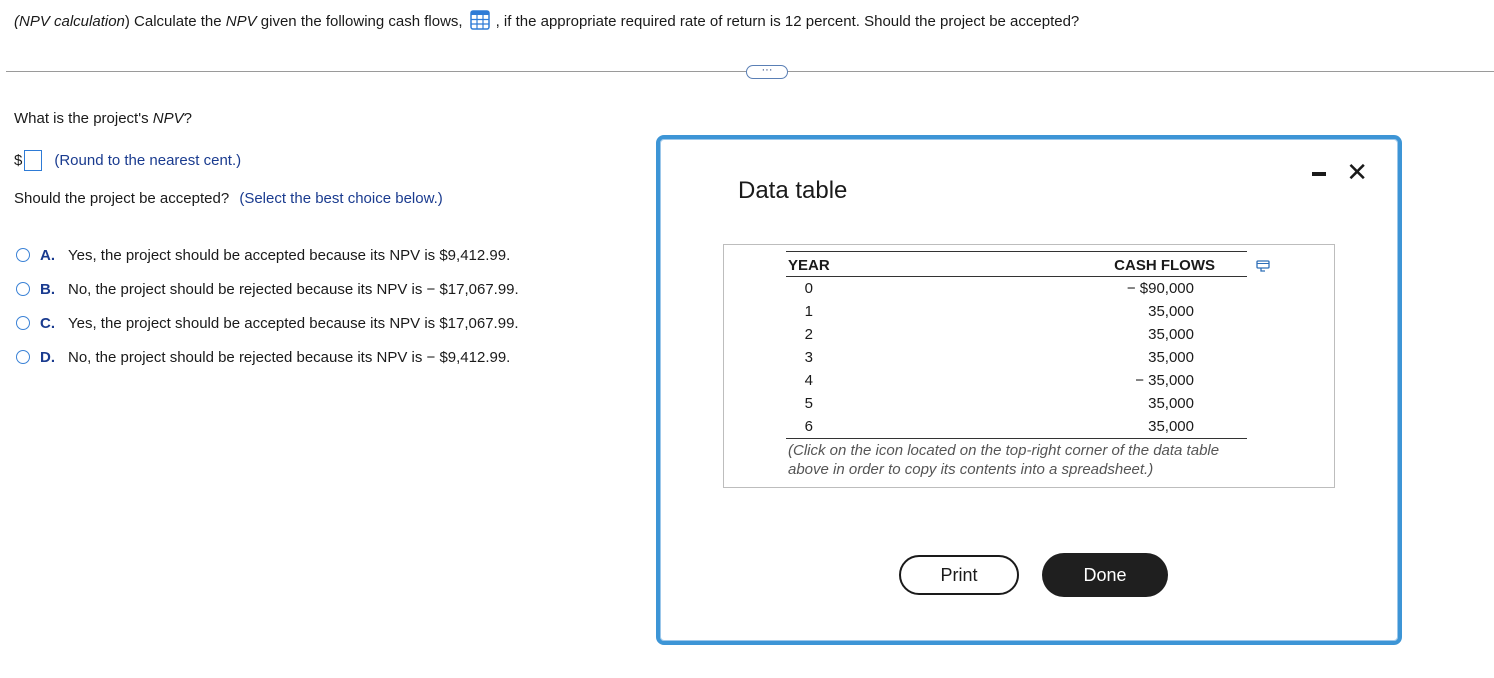  I want to click on npv-answer-row: $ (Round to the nearest cent.), so click(127, 160).